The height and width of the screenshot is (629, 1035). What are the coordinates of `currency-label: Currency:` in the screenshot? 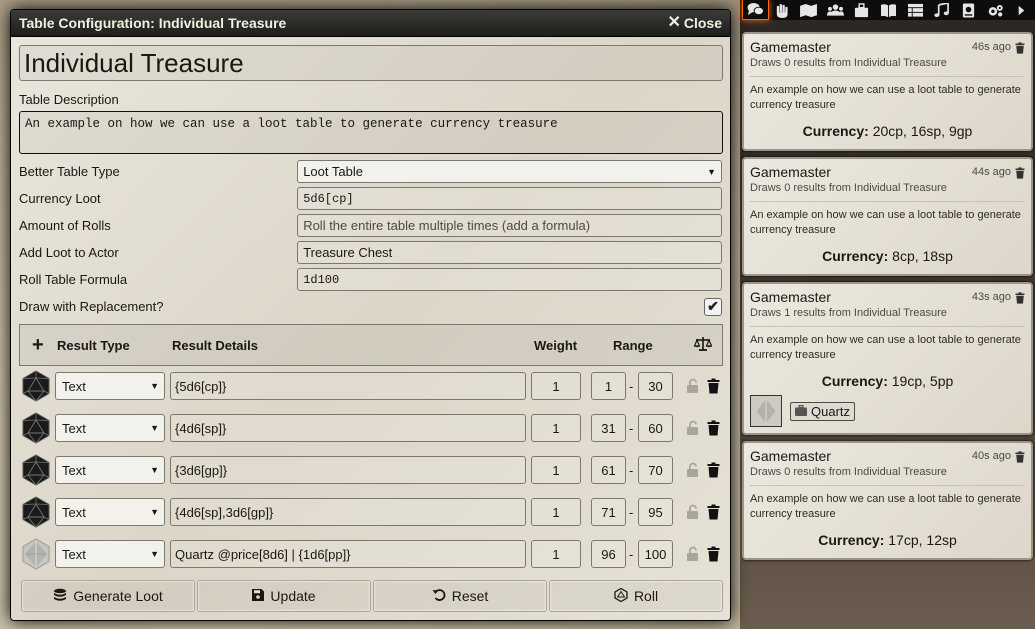 It's located at (851, 540).